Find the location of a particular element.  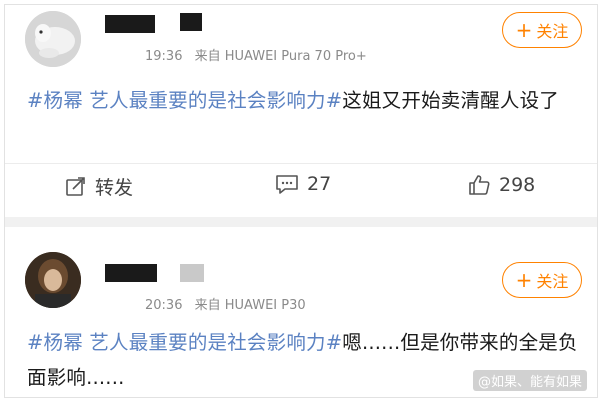

repost-button: 转发 is located at coordinates (99, 186).